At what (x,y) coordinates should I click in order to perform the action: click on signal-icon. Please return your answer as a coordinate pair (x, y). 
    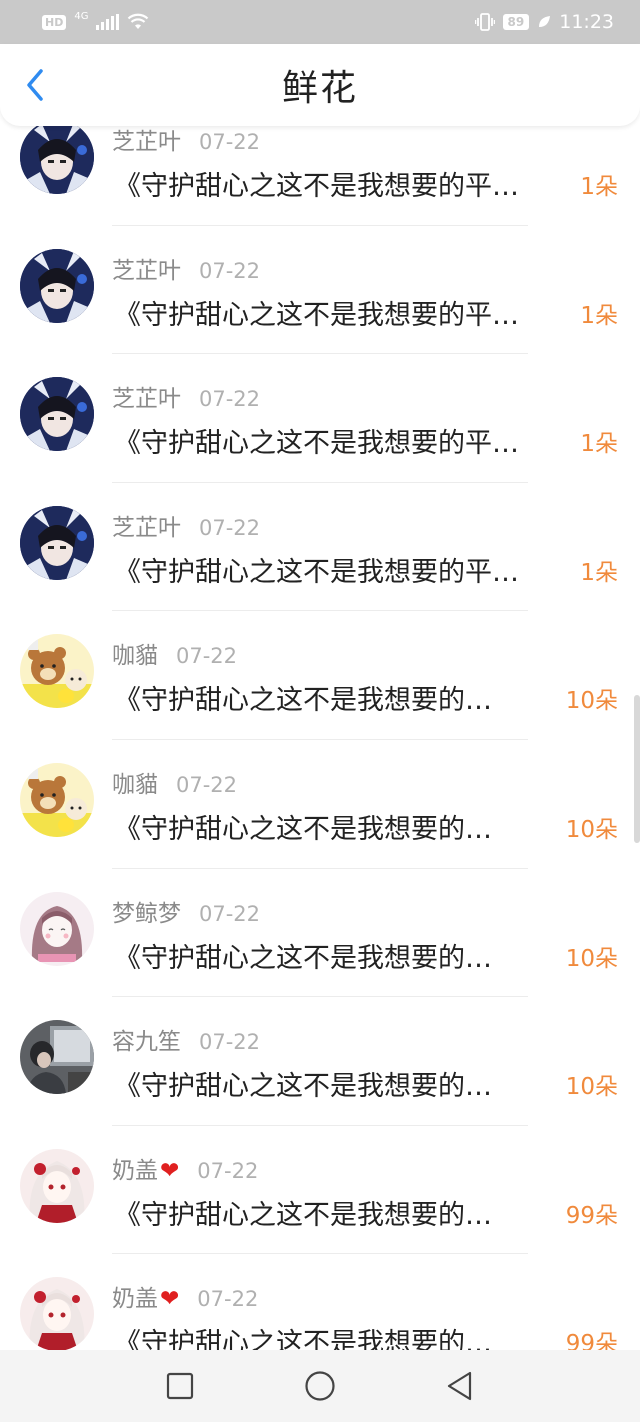
    Looking at the image, I should click on (108, 22).